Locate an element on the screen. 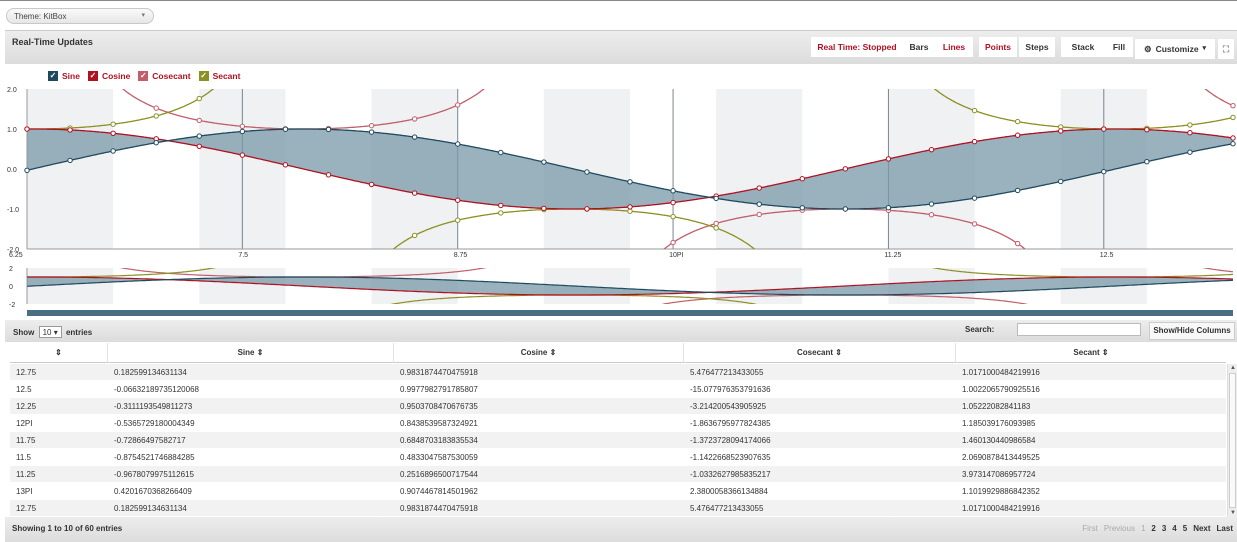  fill-button: Fill is located at coordinates (1119, 47).